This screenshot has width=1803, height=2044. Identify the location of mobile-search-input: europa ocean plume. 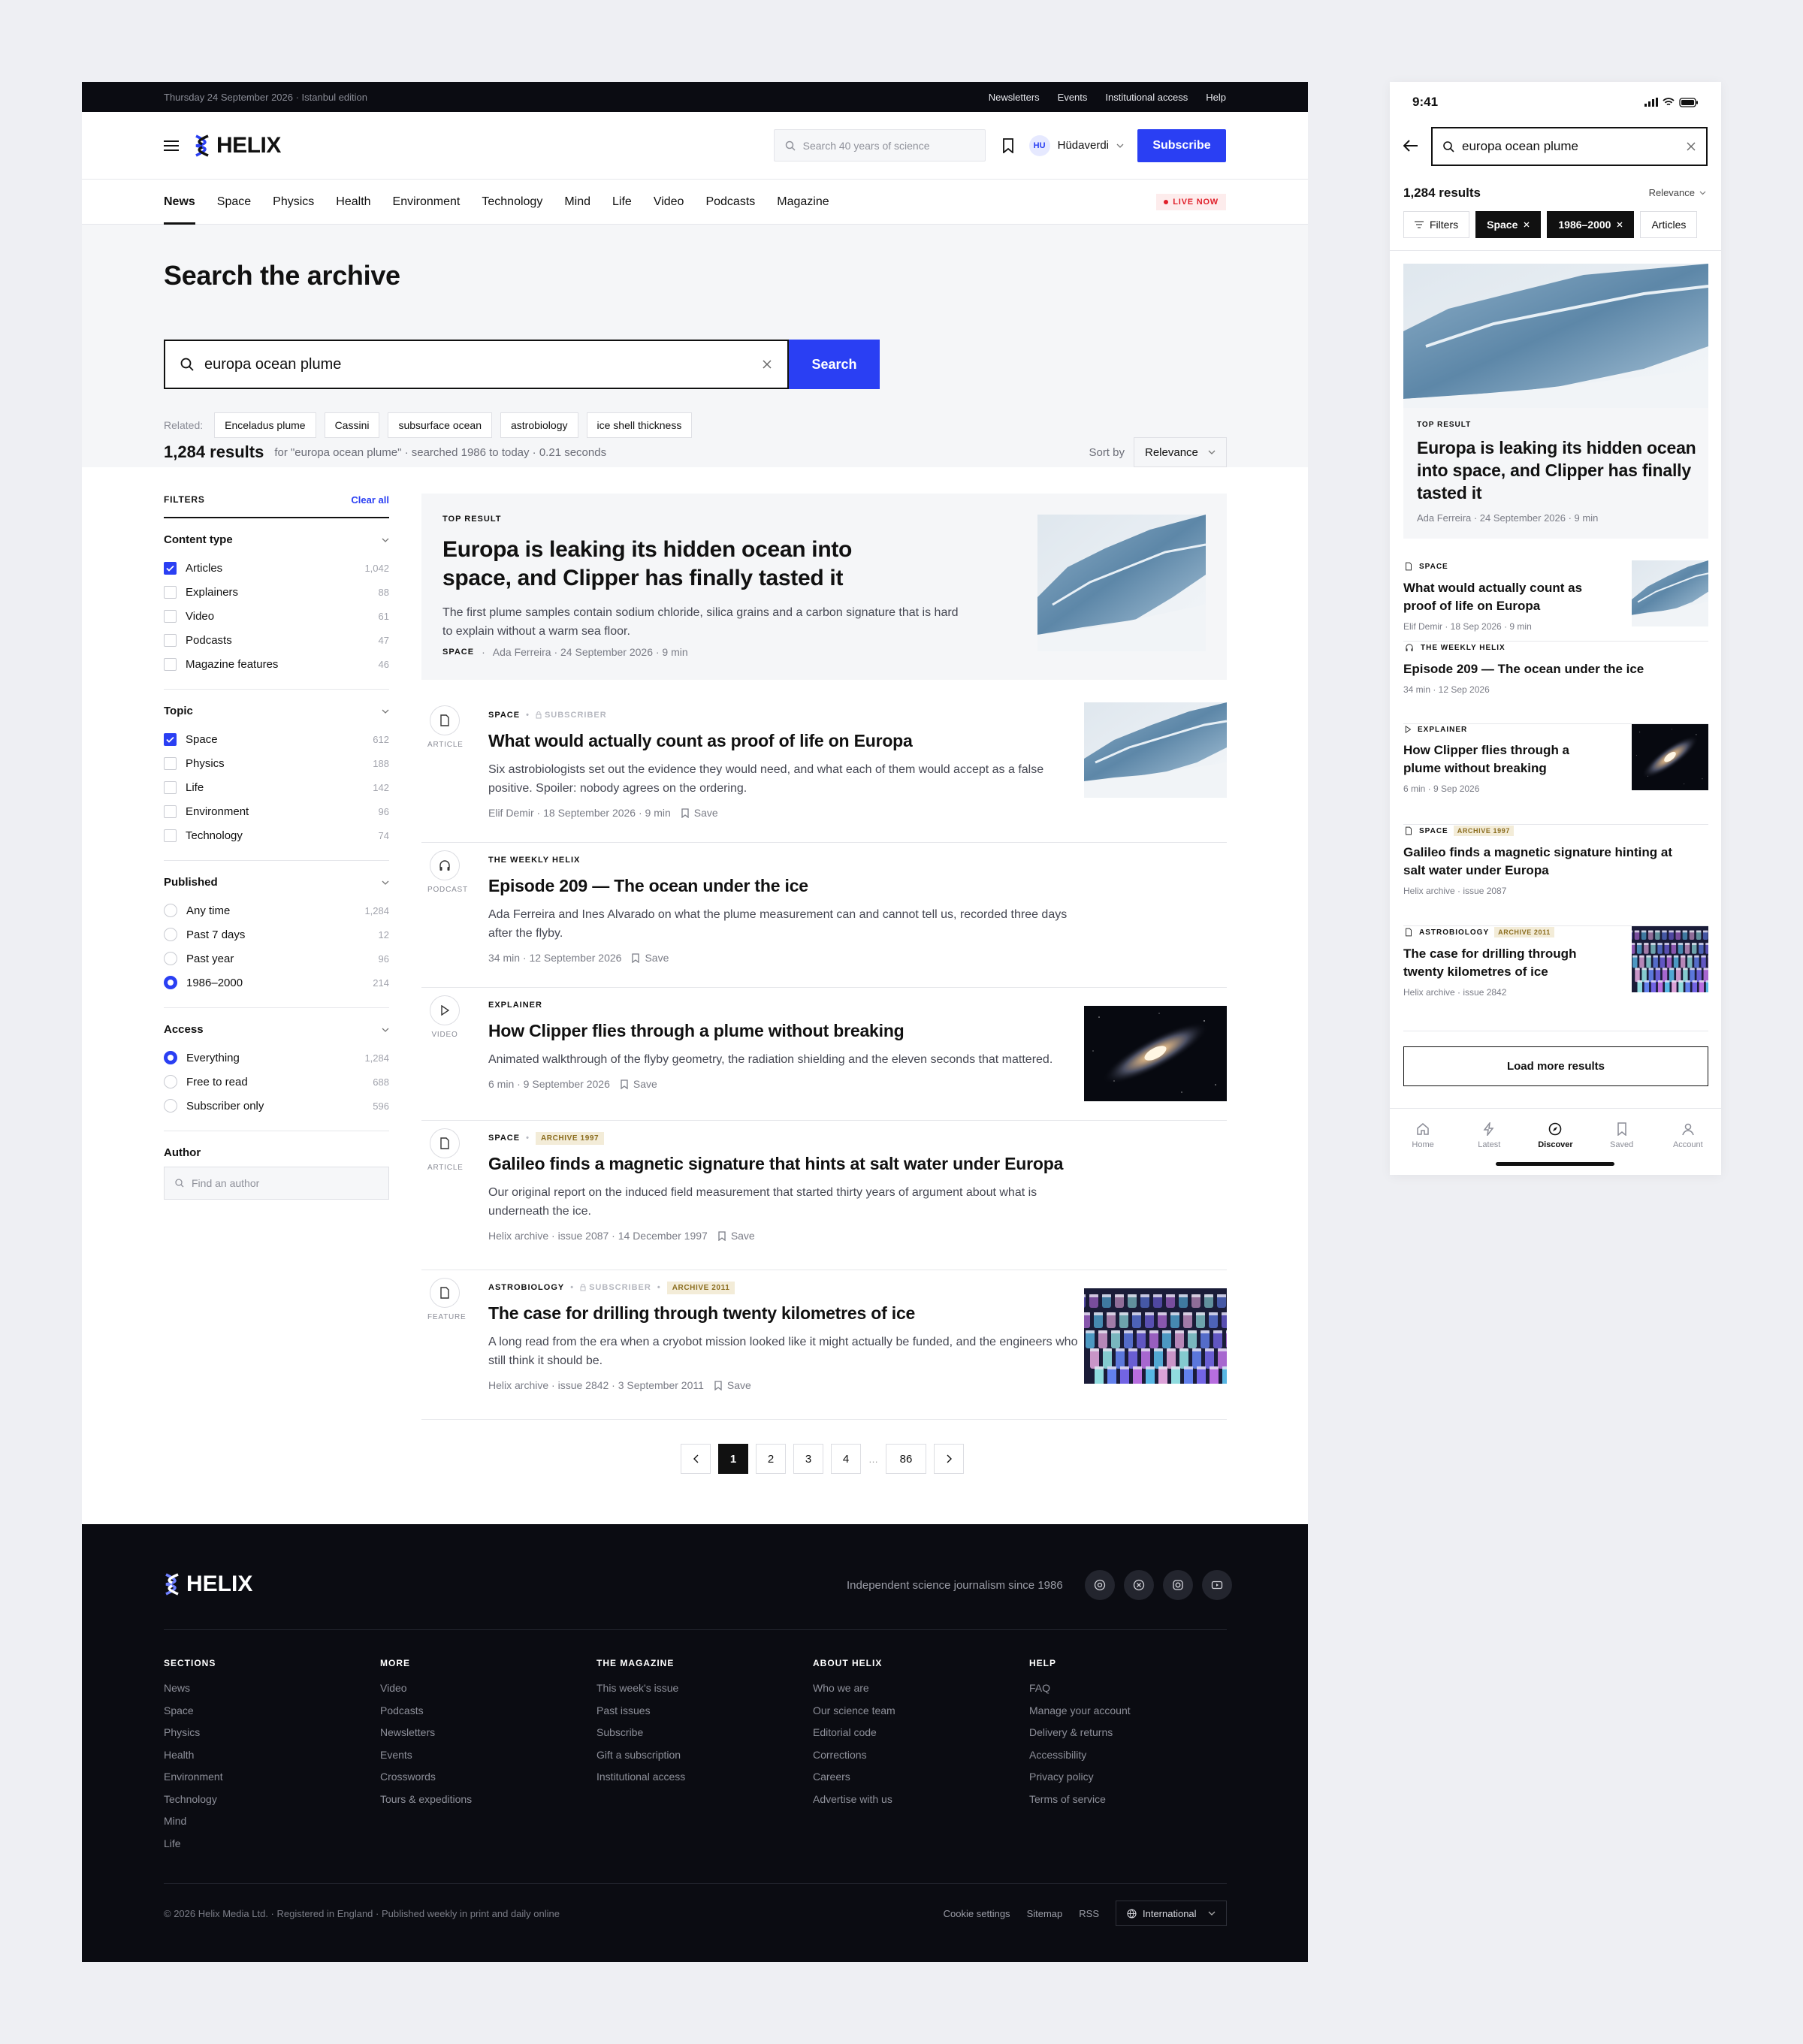
(1569, 146).